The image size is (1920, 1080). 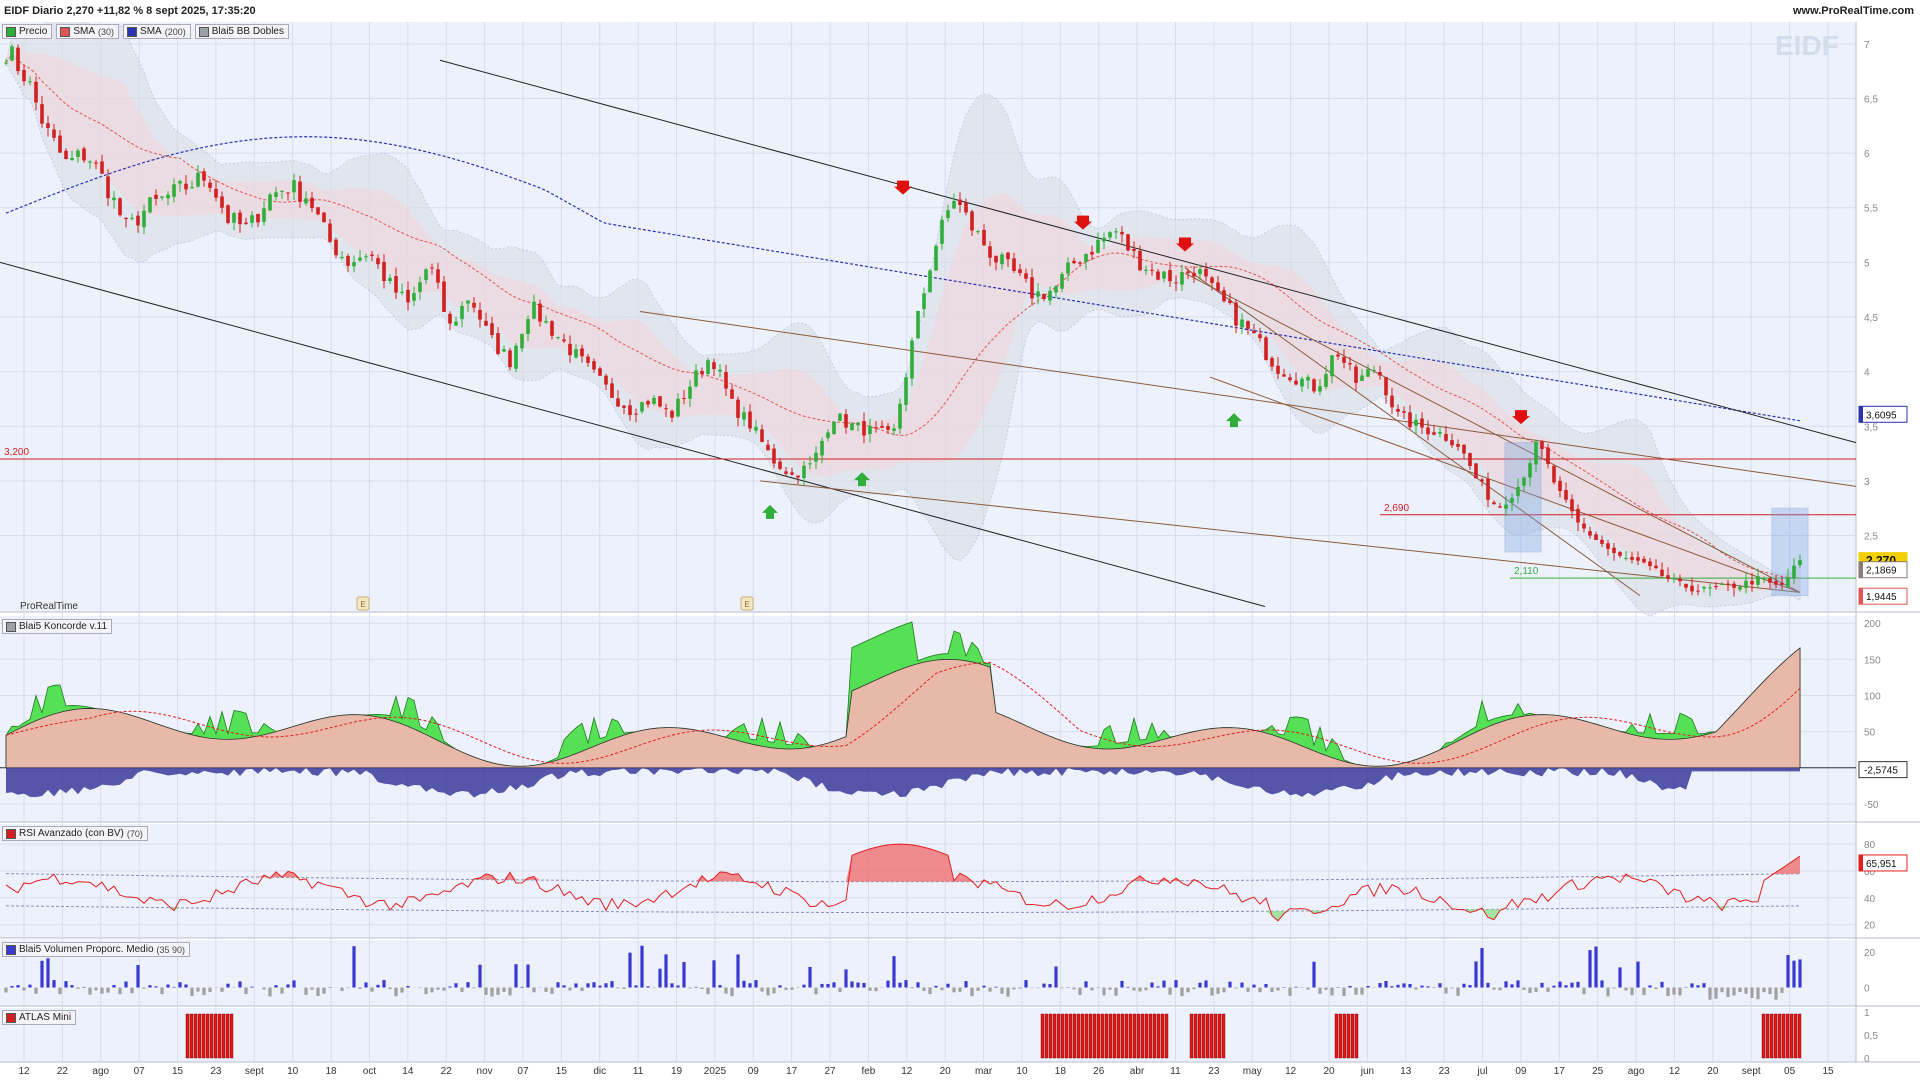 What do you see at coordinates (1853, 11) in the screenshot?
I see `site-url: www.ProRealTime.com` at bounding box center [1853, 11].